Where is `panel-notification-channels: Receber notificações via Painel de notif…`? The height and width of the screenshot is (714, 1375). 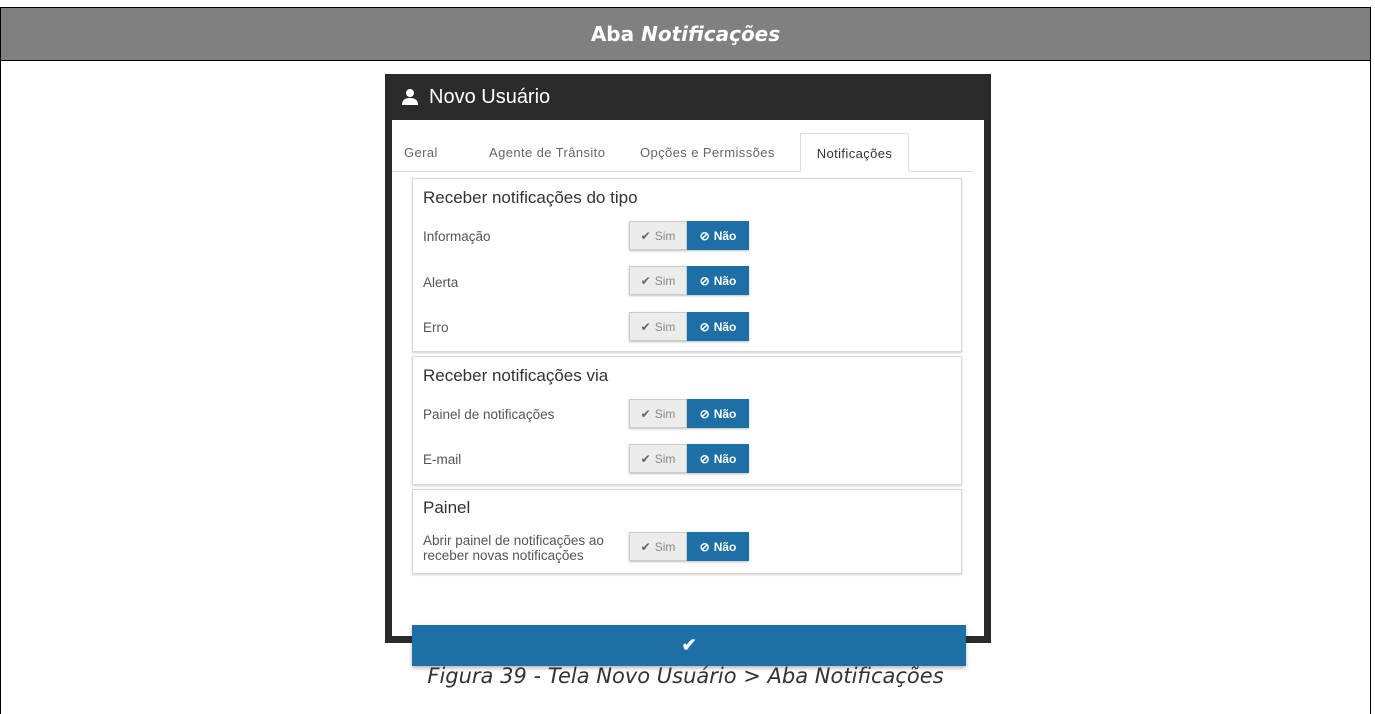 panel-notification-channels: Receber notificações via Painel de notif… is located at coordinates (687, 420).